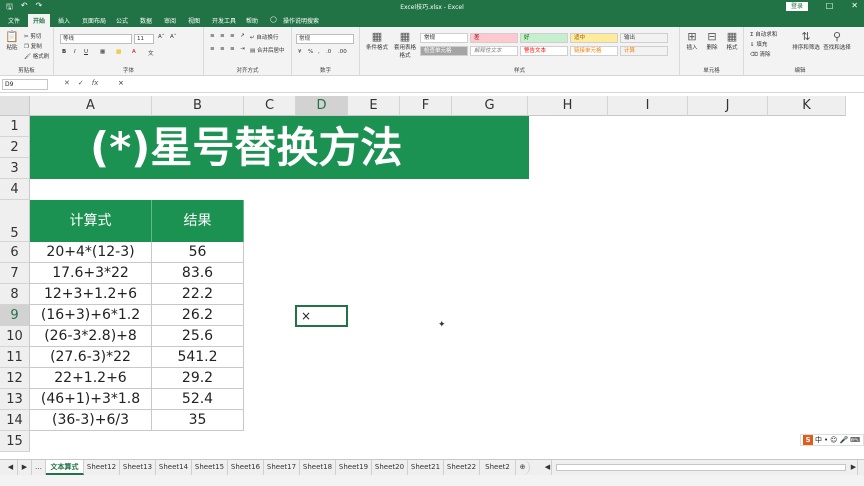 The image size is (864, 486). I want to click on fill-button: ⇓ 填充, so click(758, 44).